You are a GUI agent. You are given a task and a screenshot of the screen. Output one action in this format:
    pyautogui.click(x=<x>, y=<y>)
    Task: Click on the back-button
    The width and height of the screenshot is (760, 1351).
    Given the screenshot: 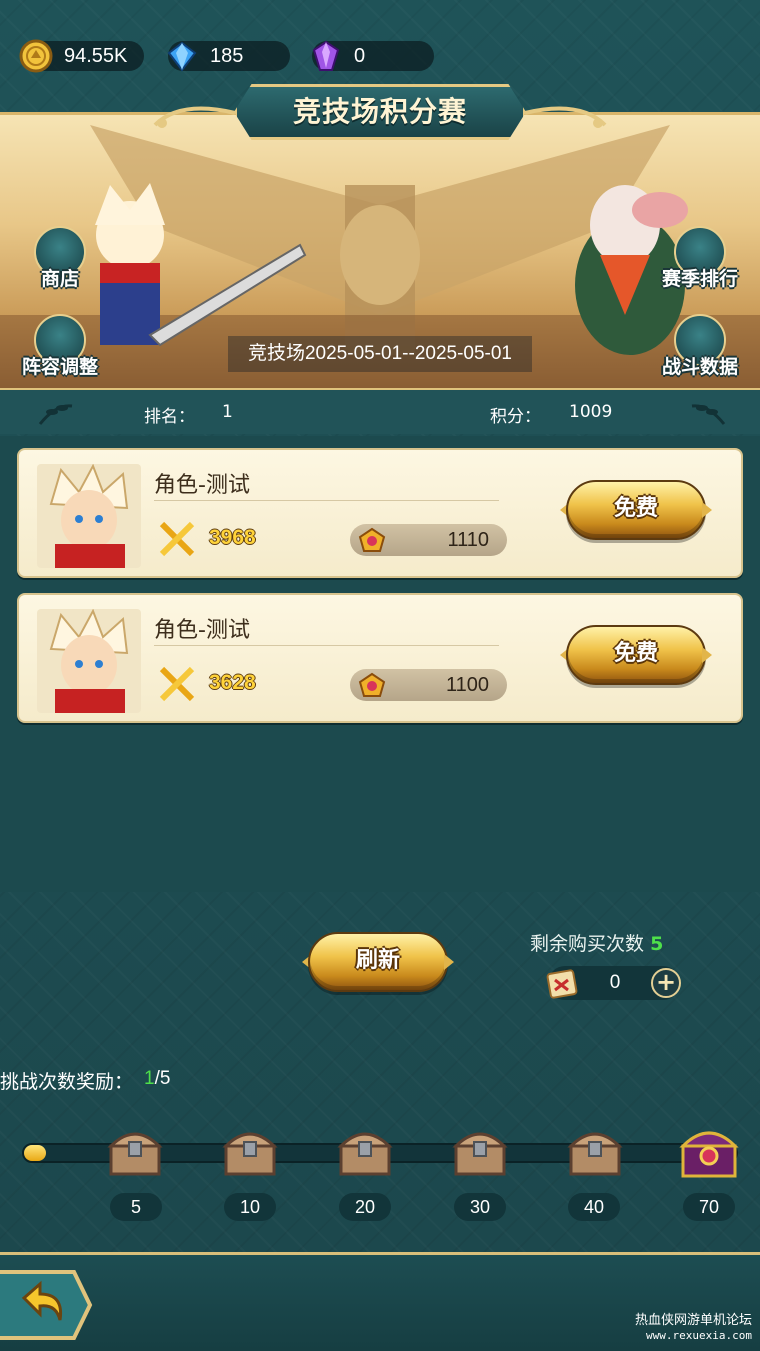 What is the action you would take?
    pyautogui.click(x=47, y=1305)
    